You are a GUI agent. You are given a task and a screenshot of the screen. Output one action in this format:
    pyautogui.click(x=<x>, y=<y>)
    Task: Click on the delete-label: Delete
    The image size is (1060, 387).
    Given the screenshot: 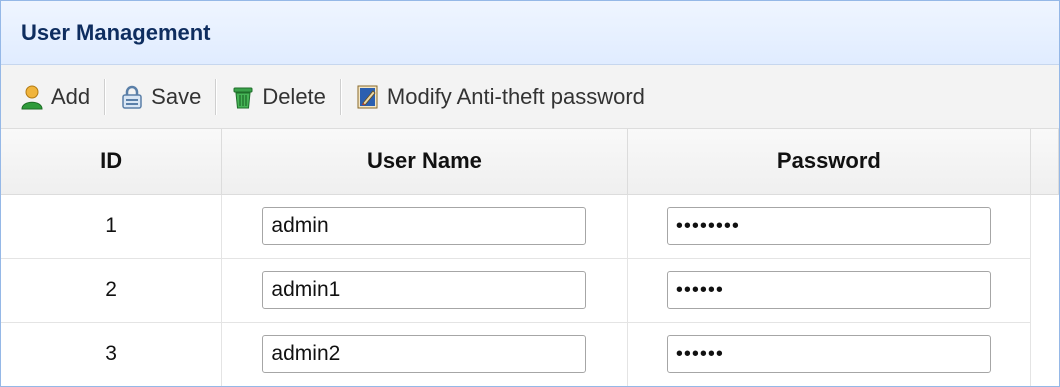 What is the action you would take?
    pyautogui.click(x=294, y=96)
    